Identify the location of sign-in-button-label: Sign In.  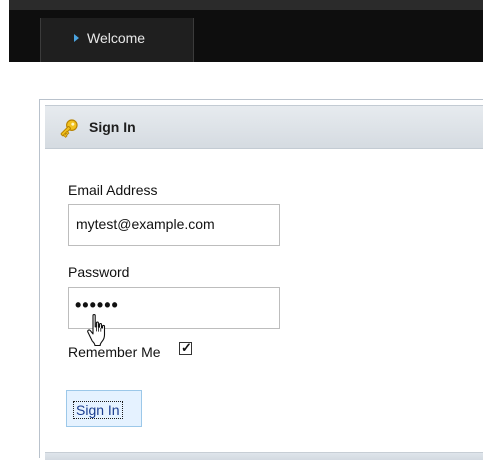
(98, 410).